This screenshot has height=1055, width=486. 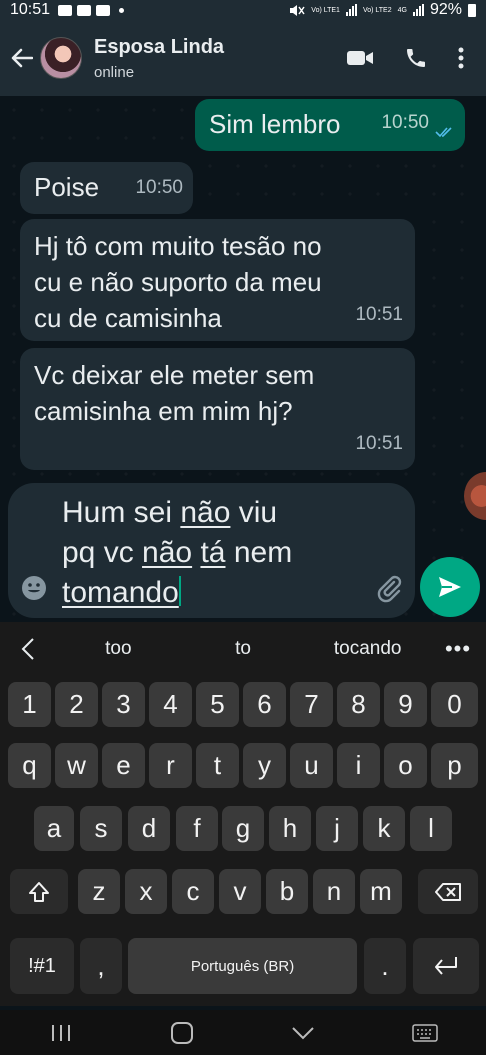 I want to click on keyboard-switch-icon, so click(x=424, y=1032).